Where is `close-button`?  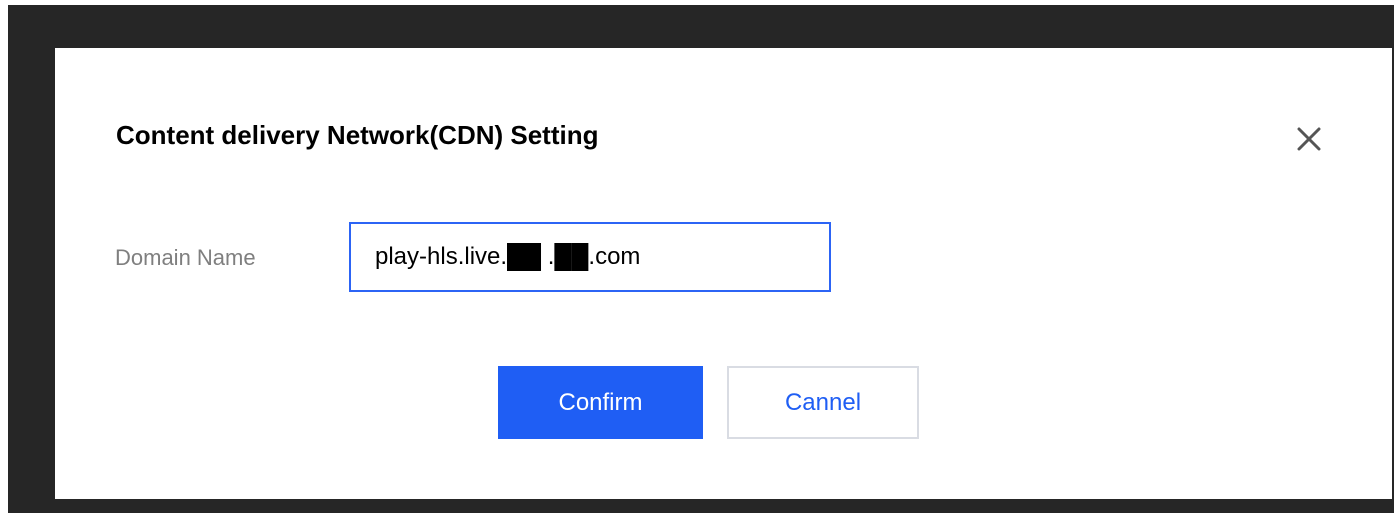
close-button is located at coordinates (1309, 139).